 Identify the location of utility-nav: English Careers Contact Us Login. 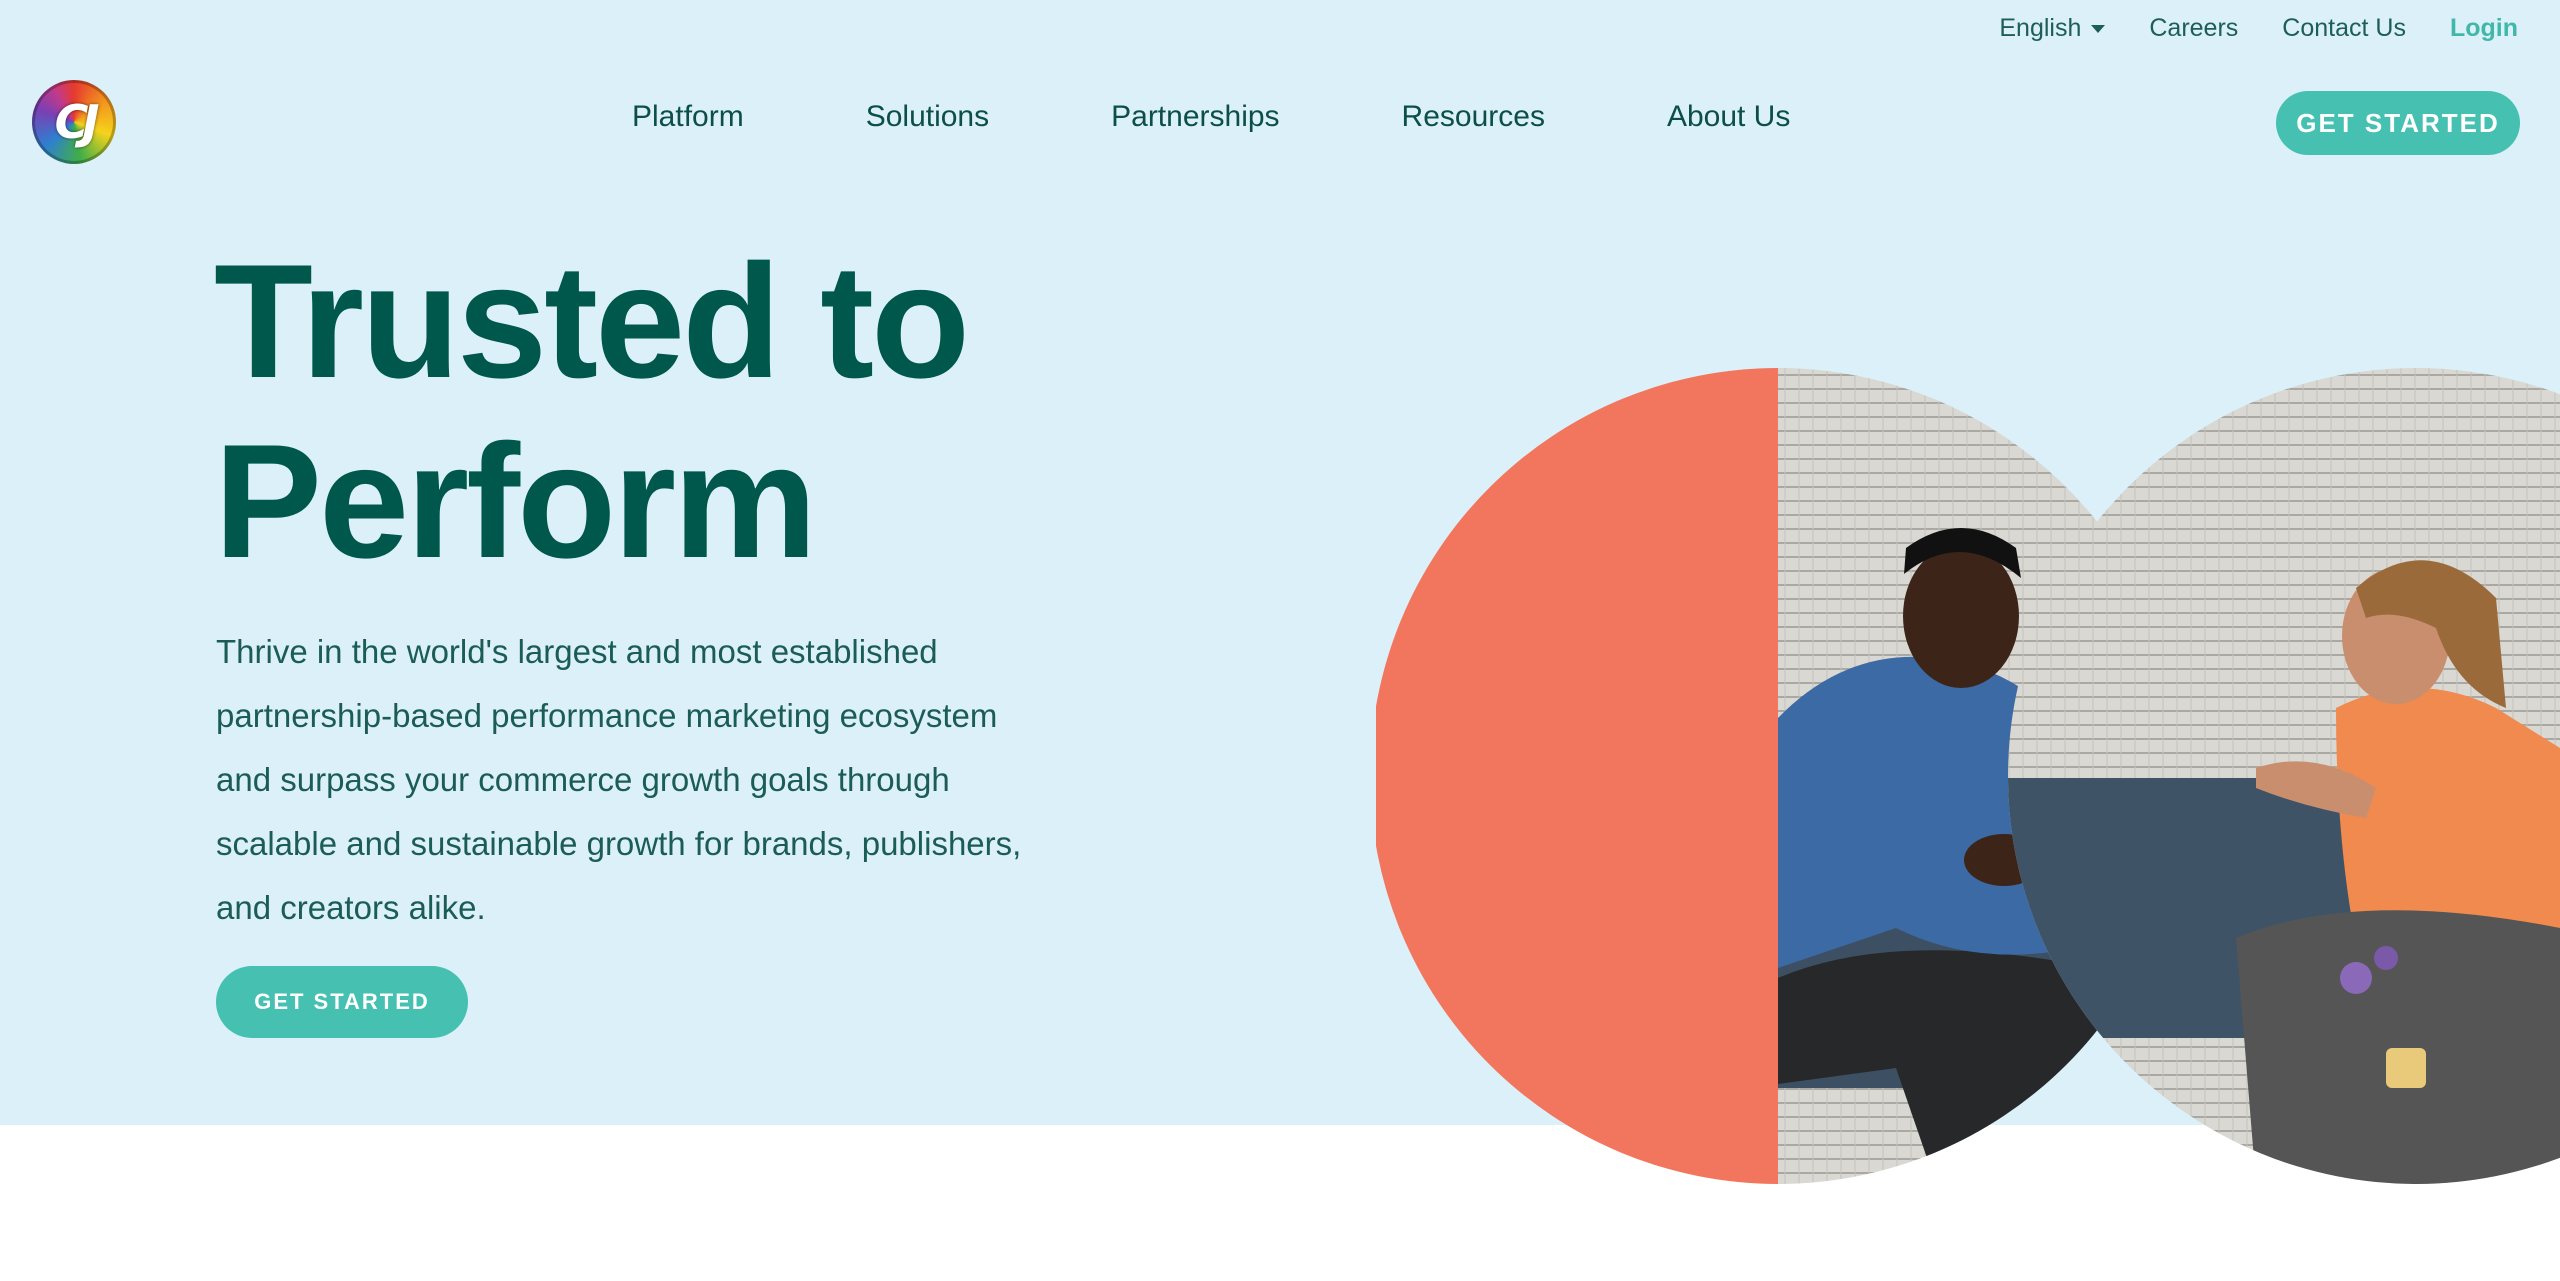
(2258, 28).